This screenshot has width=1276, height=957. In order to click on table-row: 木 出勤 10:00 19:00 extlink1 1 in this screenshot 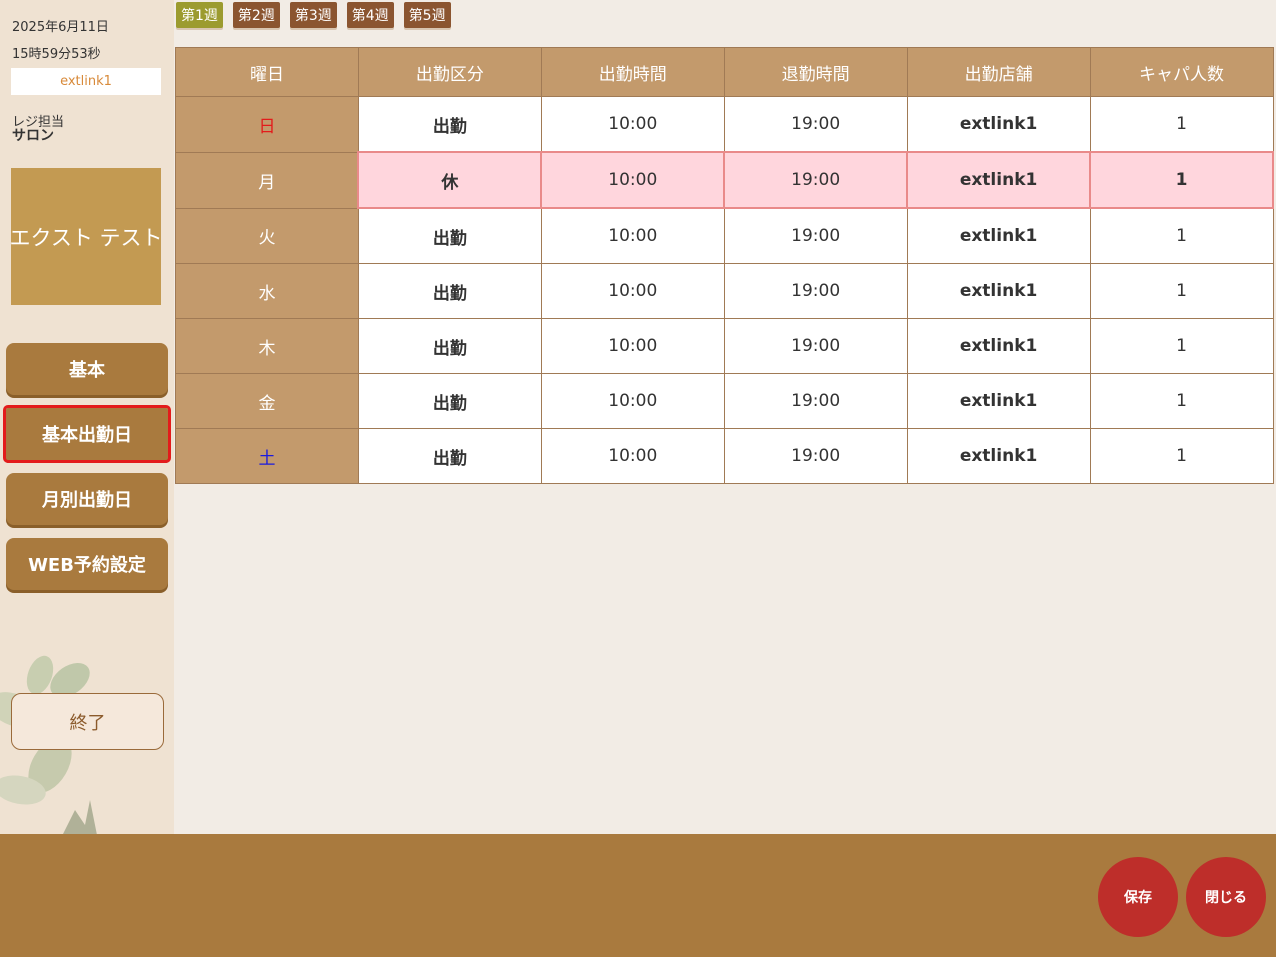, I will do `click(724, 346)`.